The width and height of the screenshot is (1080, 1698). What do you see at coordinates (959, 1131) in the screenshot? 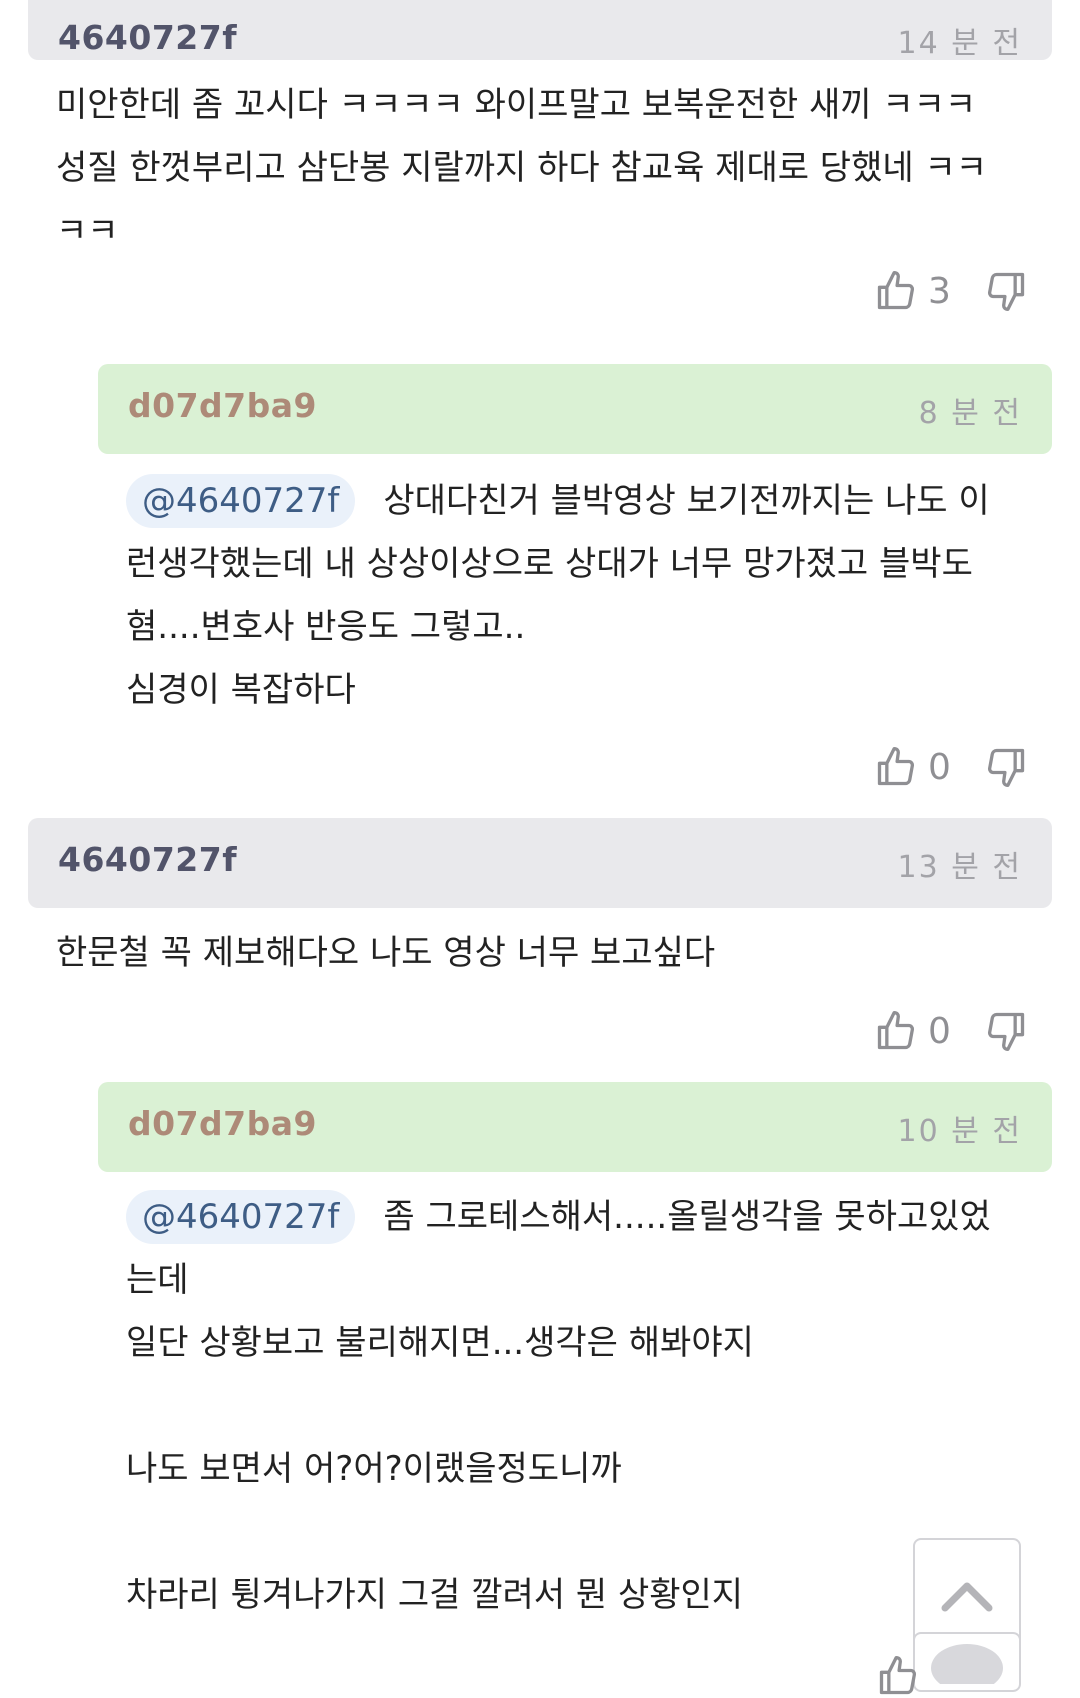
I see `comment-time: 10 분 전` at bounding box center [959, 1131].